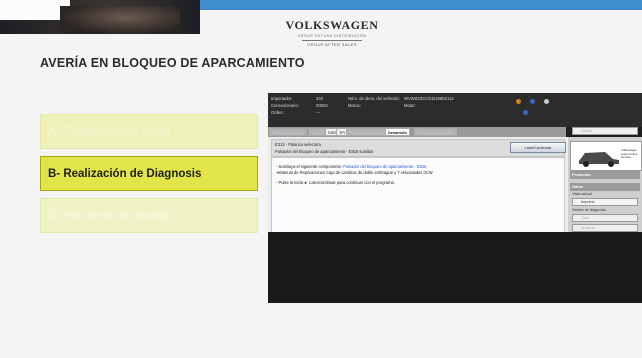 The width and height of the screenshot is (642, 358). Describe the element at coordinates (125, 173) in the screenshot. I see `menu-item-label: B- Realización de Diagnosis` at that location.